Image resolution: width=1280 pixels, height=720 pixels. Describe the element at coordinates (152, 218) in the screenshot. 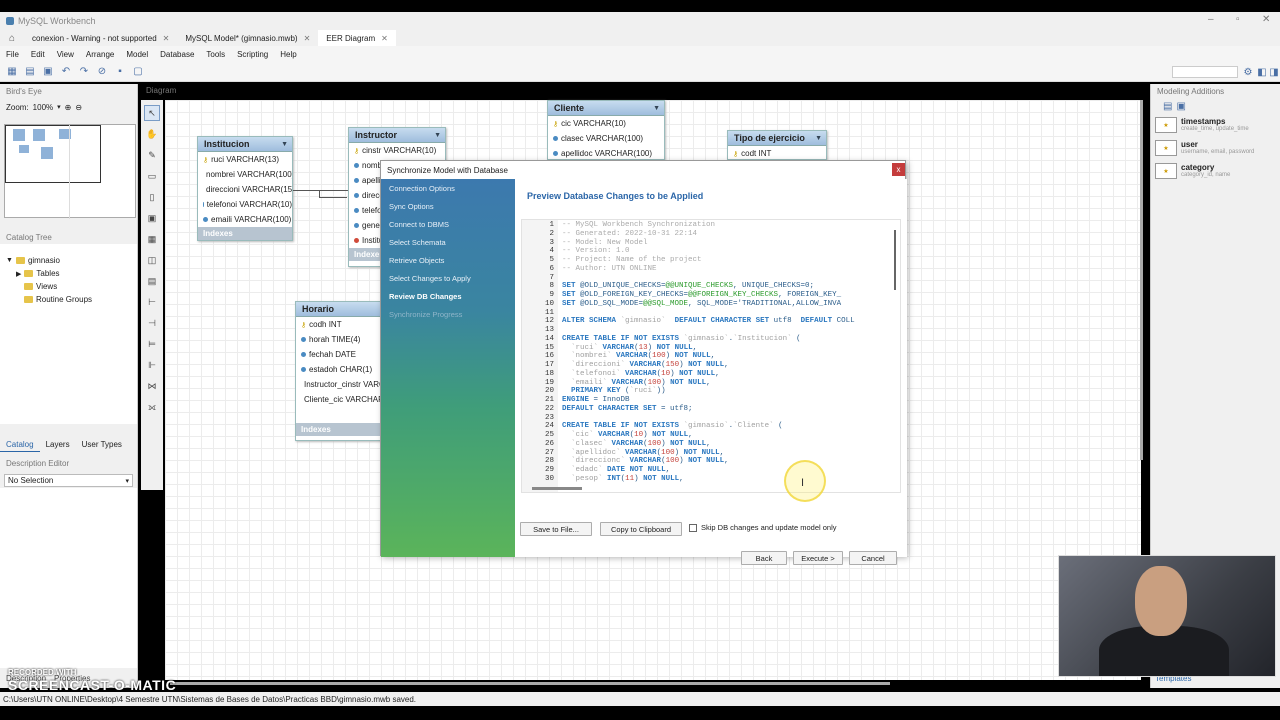

I see `image-tool-icon: ▣` at that location.